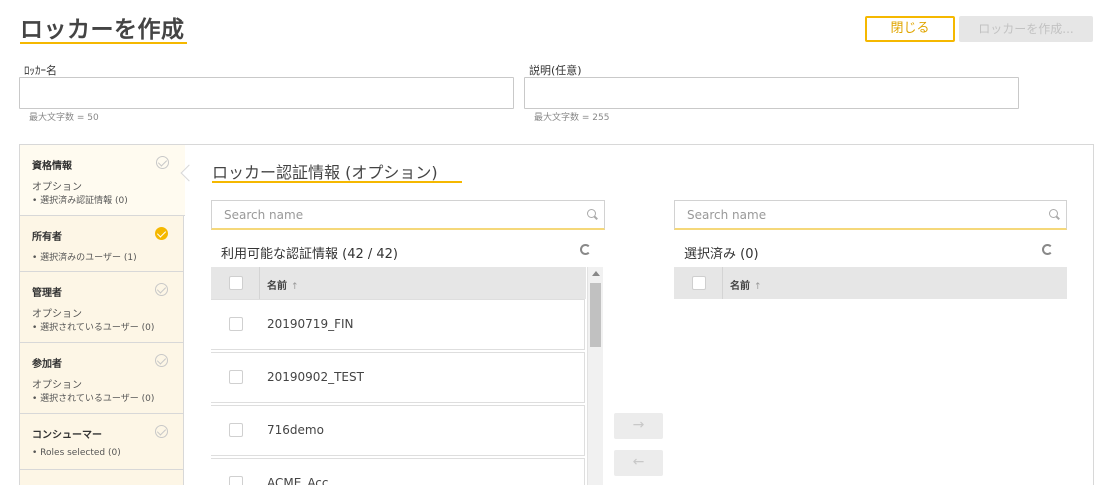 Image resolution: width=1115 pixels, height=485 pixels. I want to click on sidebar-item-detail: • 選択済み認証情報 (0), so click(80, 201).